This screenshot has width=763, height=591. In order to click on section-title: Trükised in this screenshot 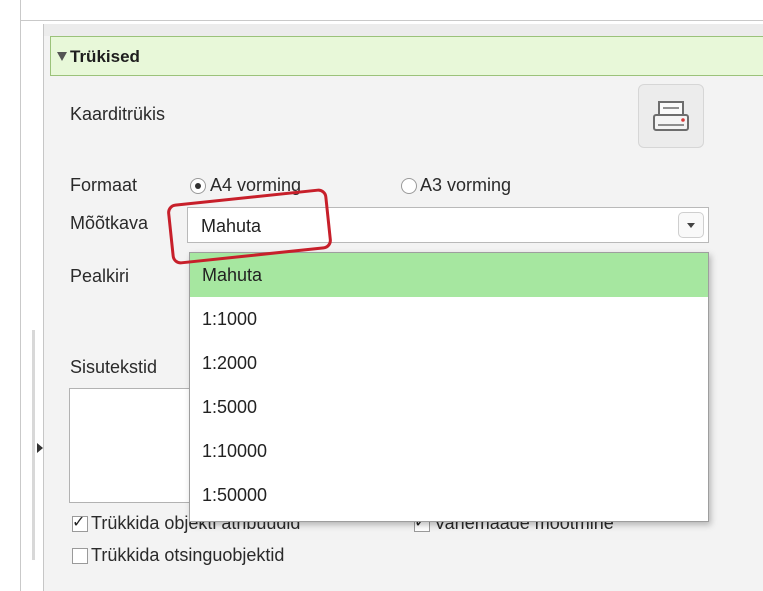, I will do `click(105, 56)`.